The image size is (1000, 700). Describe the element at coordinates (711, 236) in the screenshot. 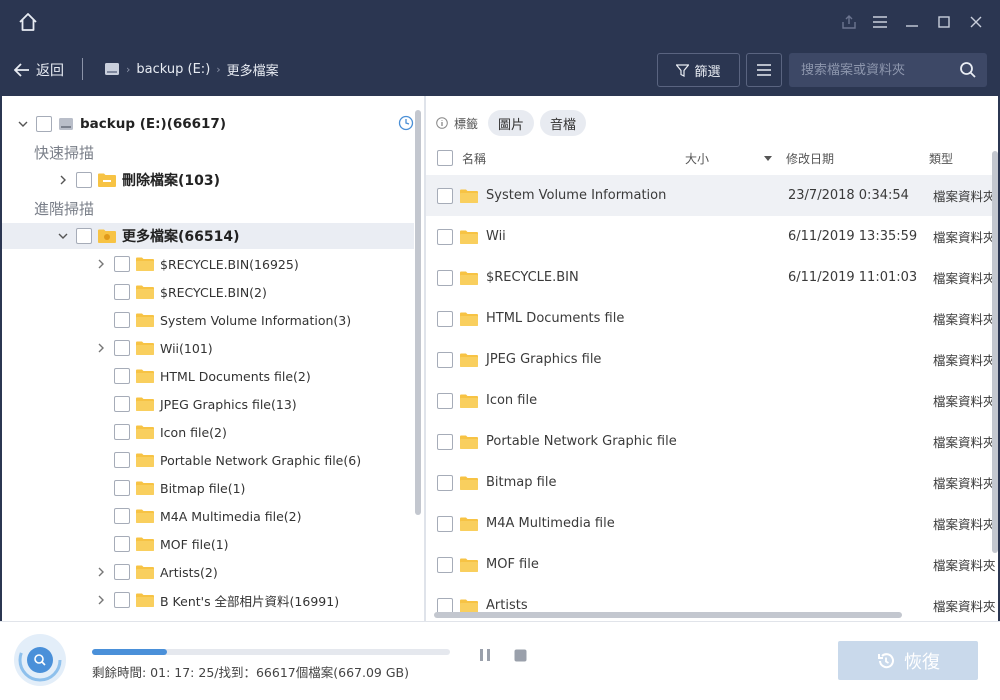

I see `file-row: Wii 6/11/2019 13:35:59 檔案資料夾` at that location.